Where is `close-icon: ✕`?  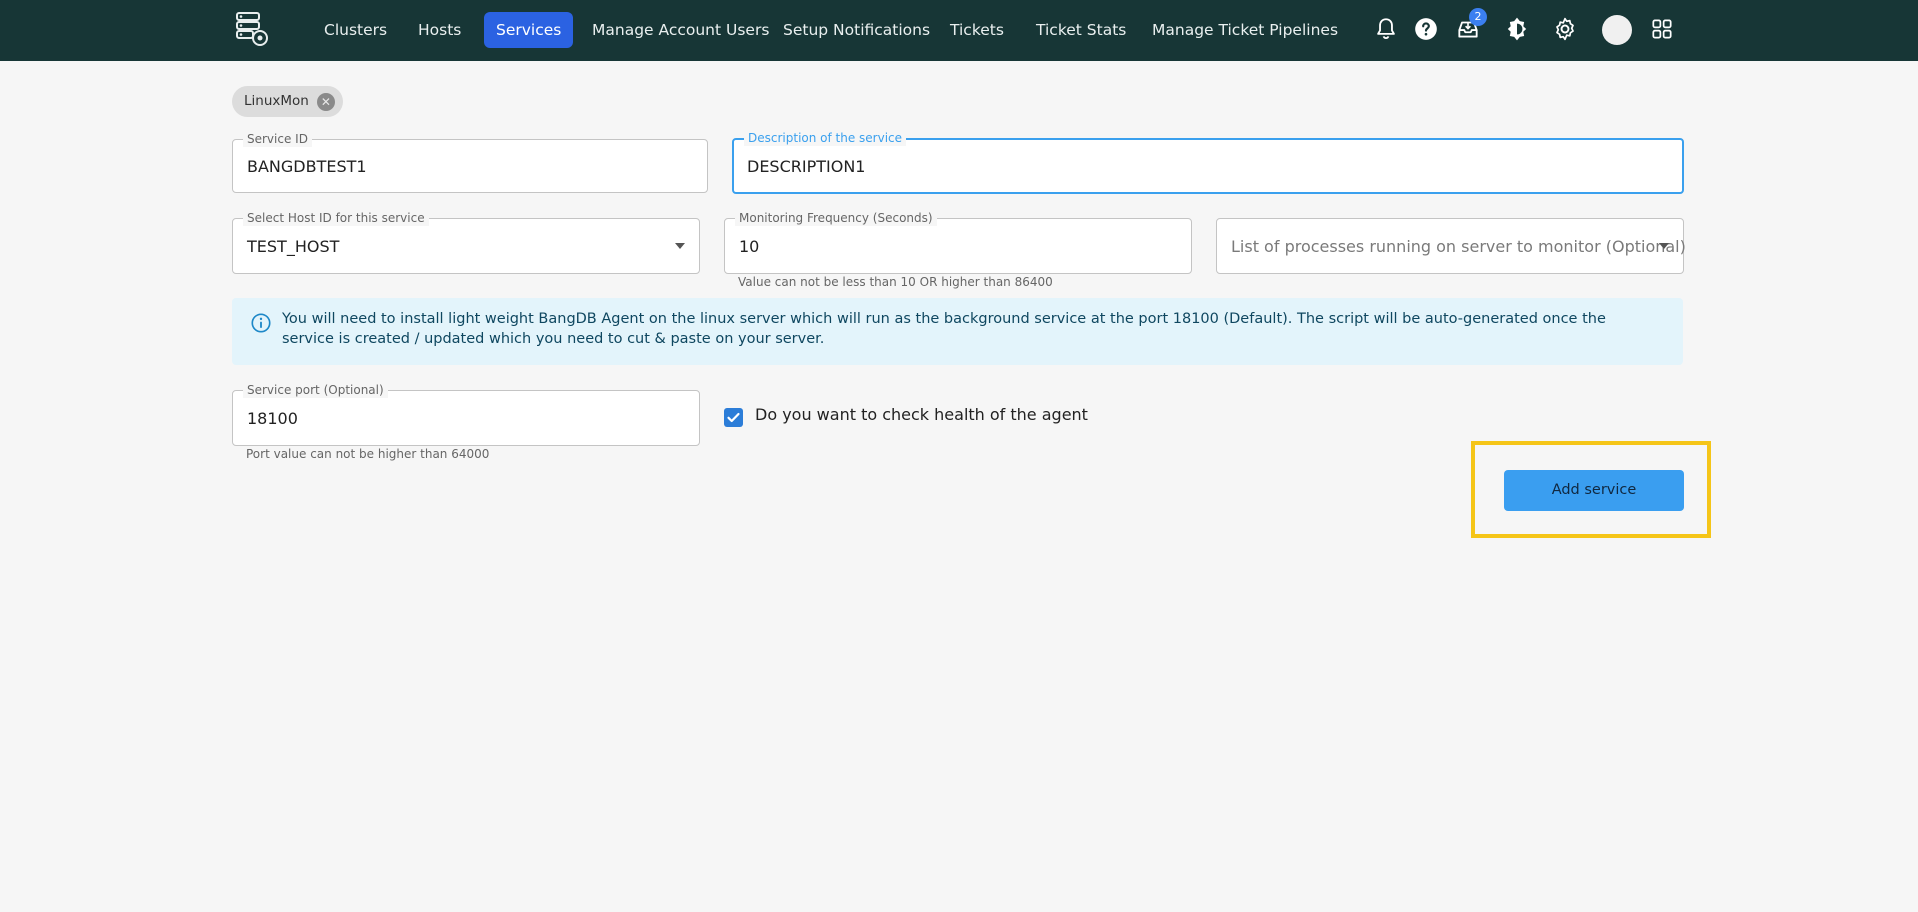 close-icon: ✕ is located at coordinates (325, 101).